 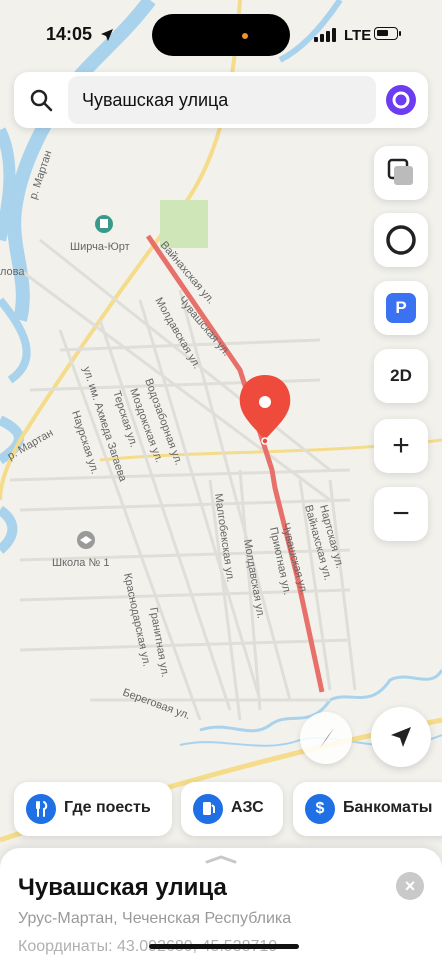 What do you see at coordinates (325, 35) in the screenshot?
I see `signal-icon` at bounding box center [325, 35].